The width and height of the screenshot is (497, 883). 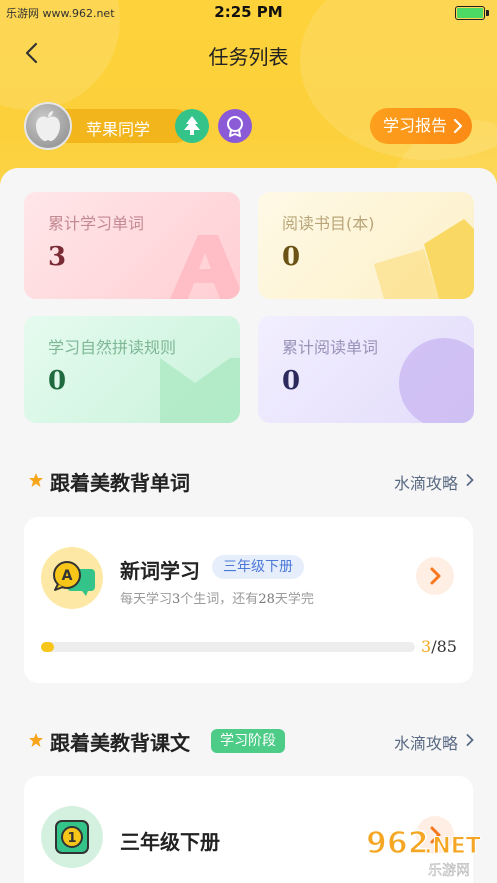 I want to click on svg-text: A, so click(x=67, y=576).